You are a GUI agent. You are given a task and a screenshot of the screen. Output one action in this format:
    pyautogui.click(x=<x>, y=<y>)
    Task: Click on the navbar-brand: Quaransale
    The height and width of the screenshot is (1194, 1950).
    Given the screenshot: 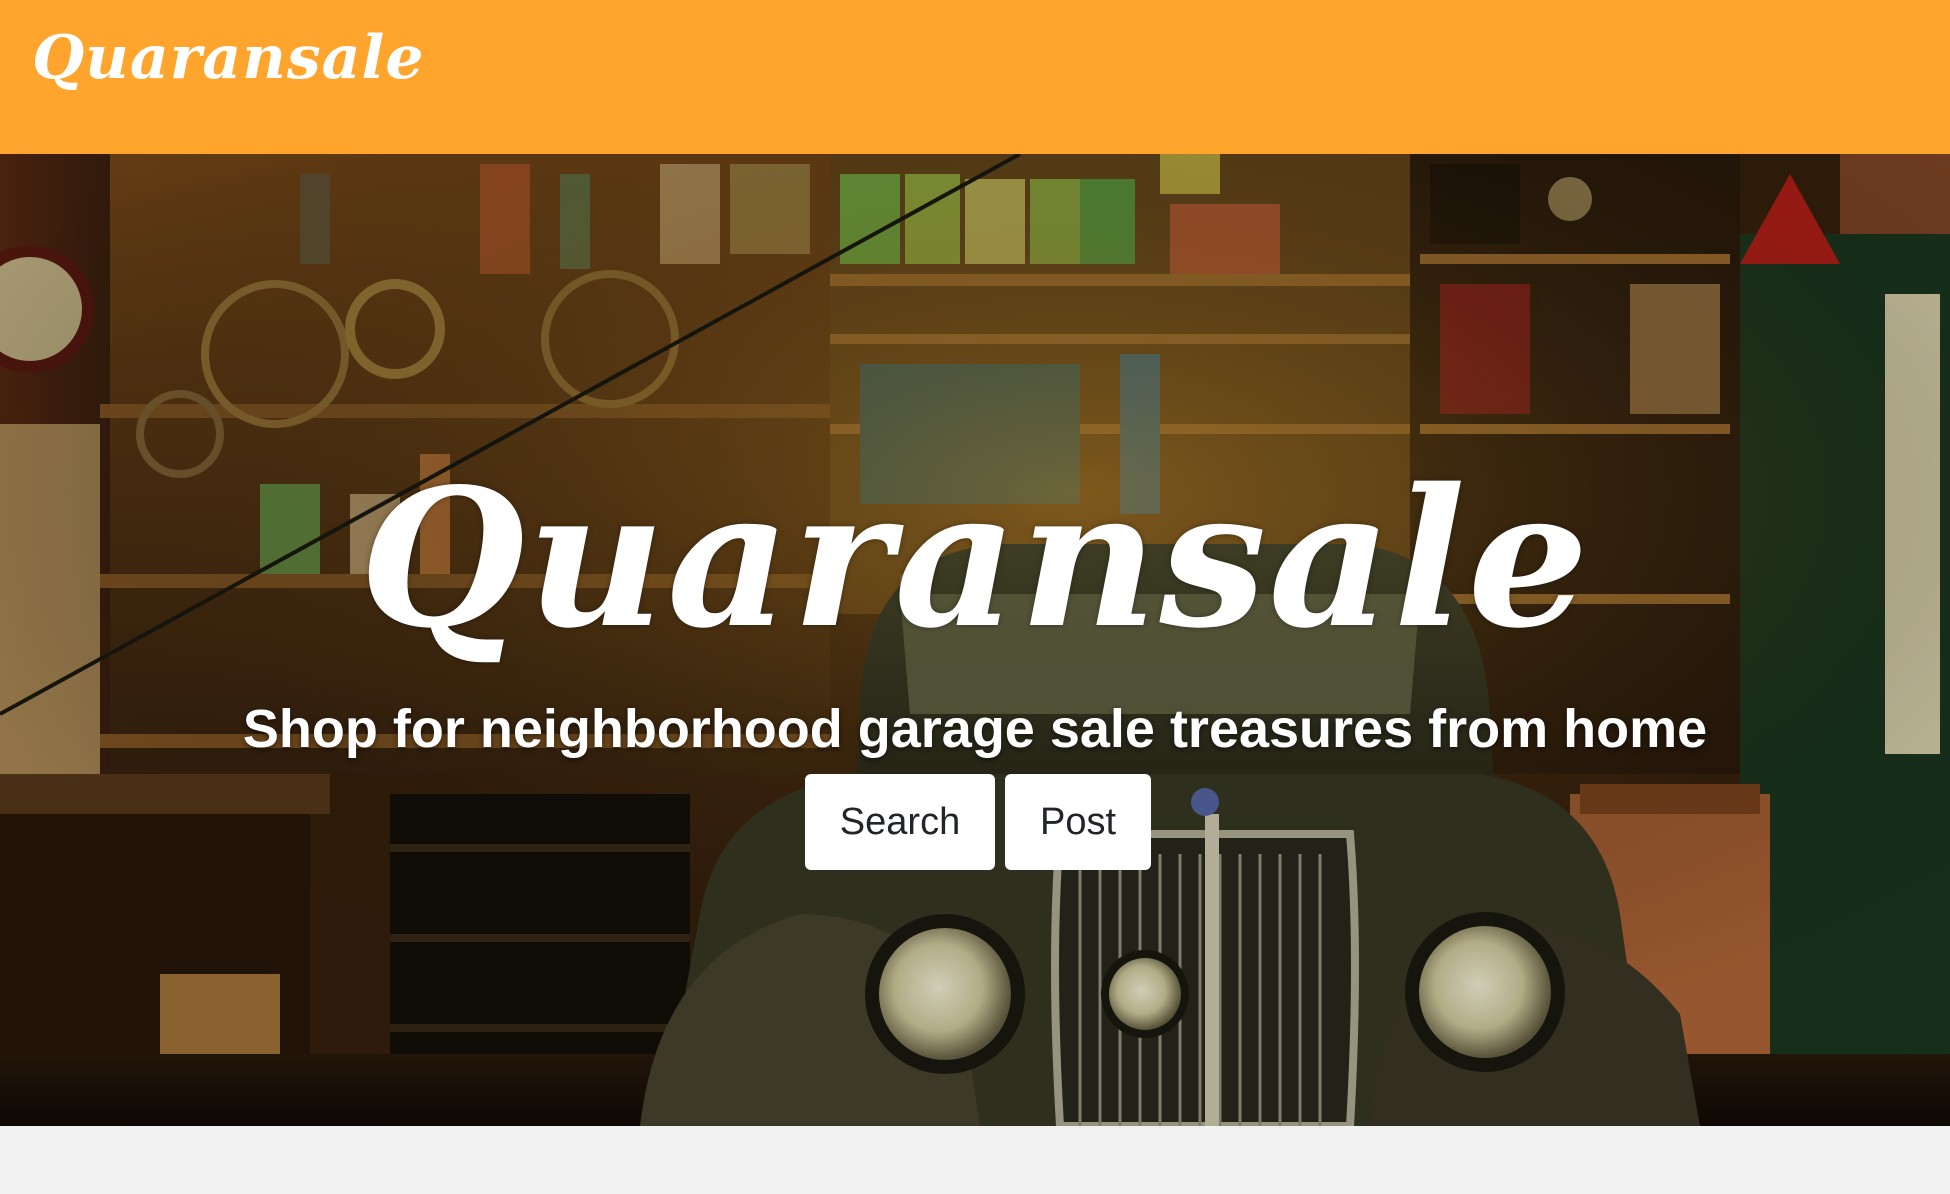 What is the action you would take?
    pyautogui.click(x=228, y=58)
    